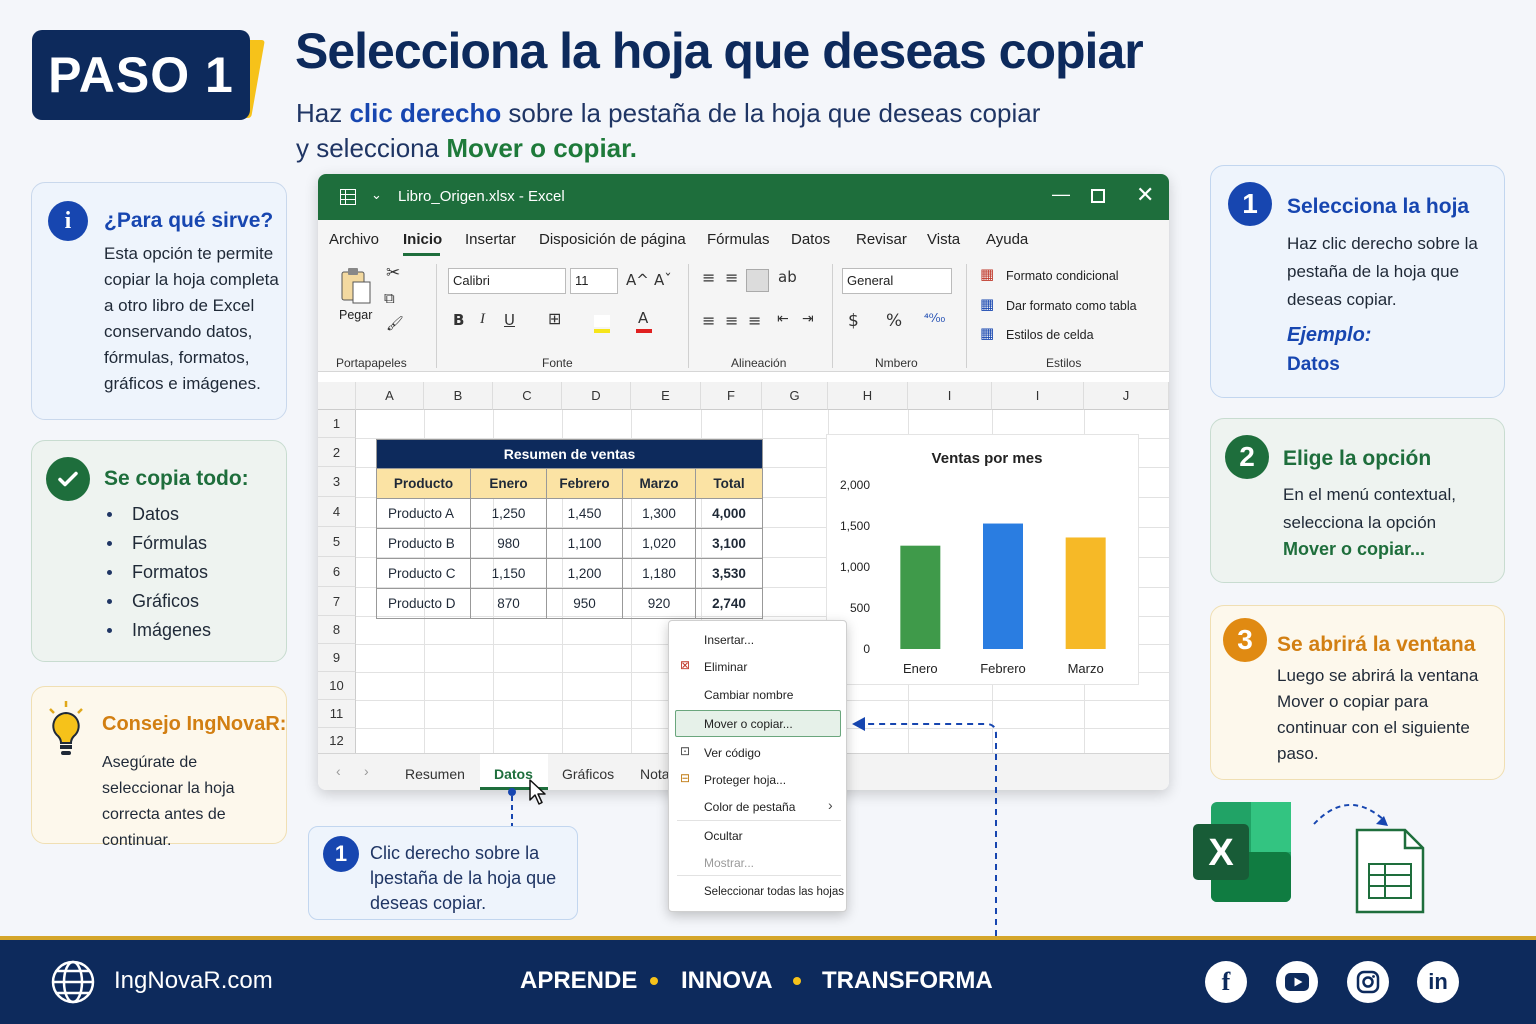  Describe the element at coordinates (757, 280) in the screenshot. I see `align-bottom-icon` at that location.